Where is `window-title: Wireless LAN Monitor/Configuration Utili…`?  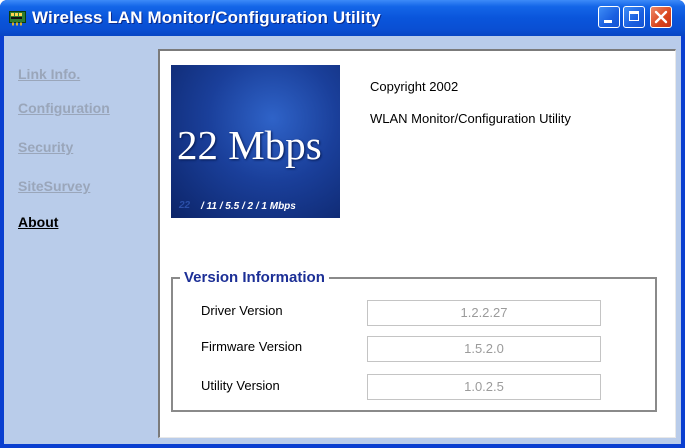 window-title: Wireless LAN Monitor/Configuration Utili… is located at coordinates (206, 17).